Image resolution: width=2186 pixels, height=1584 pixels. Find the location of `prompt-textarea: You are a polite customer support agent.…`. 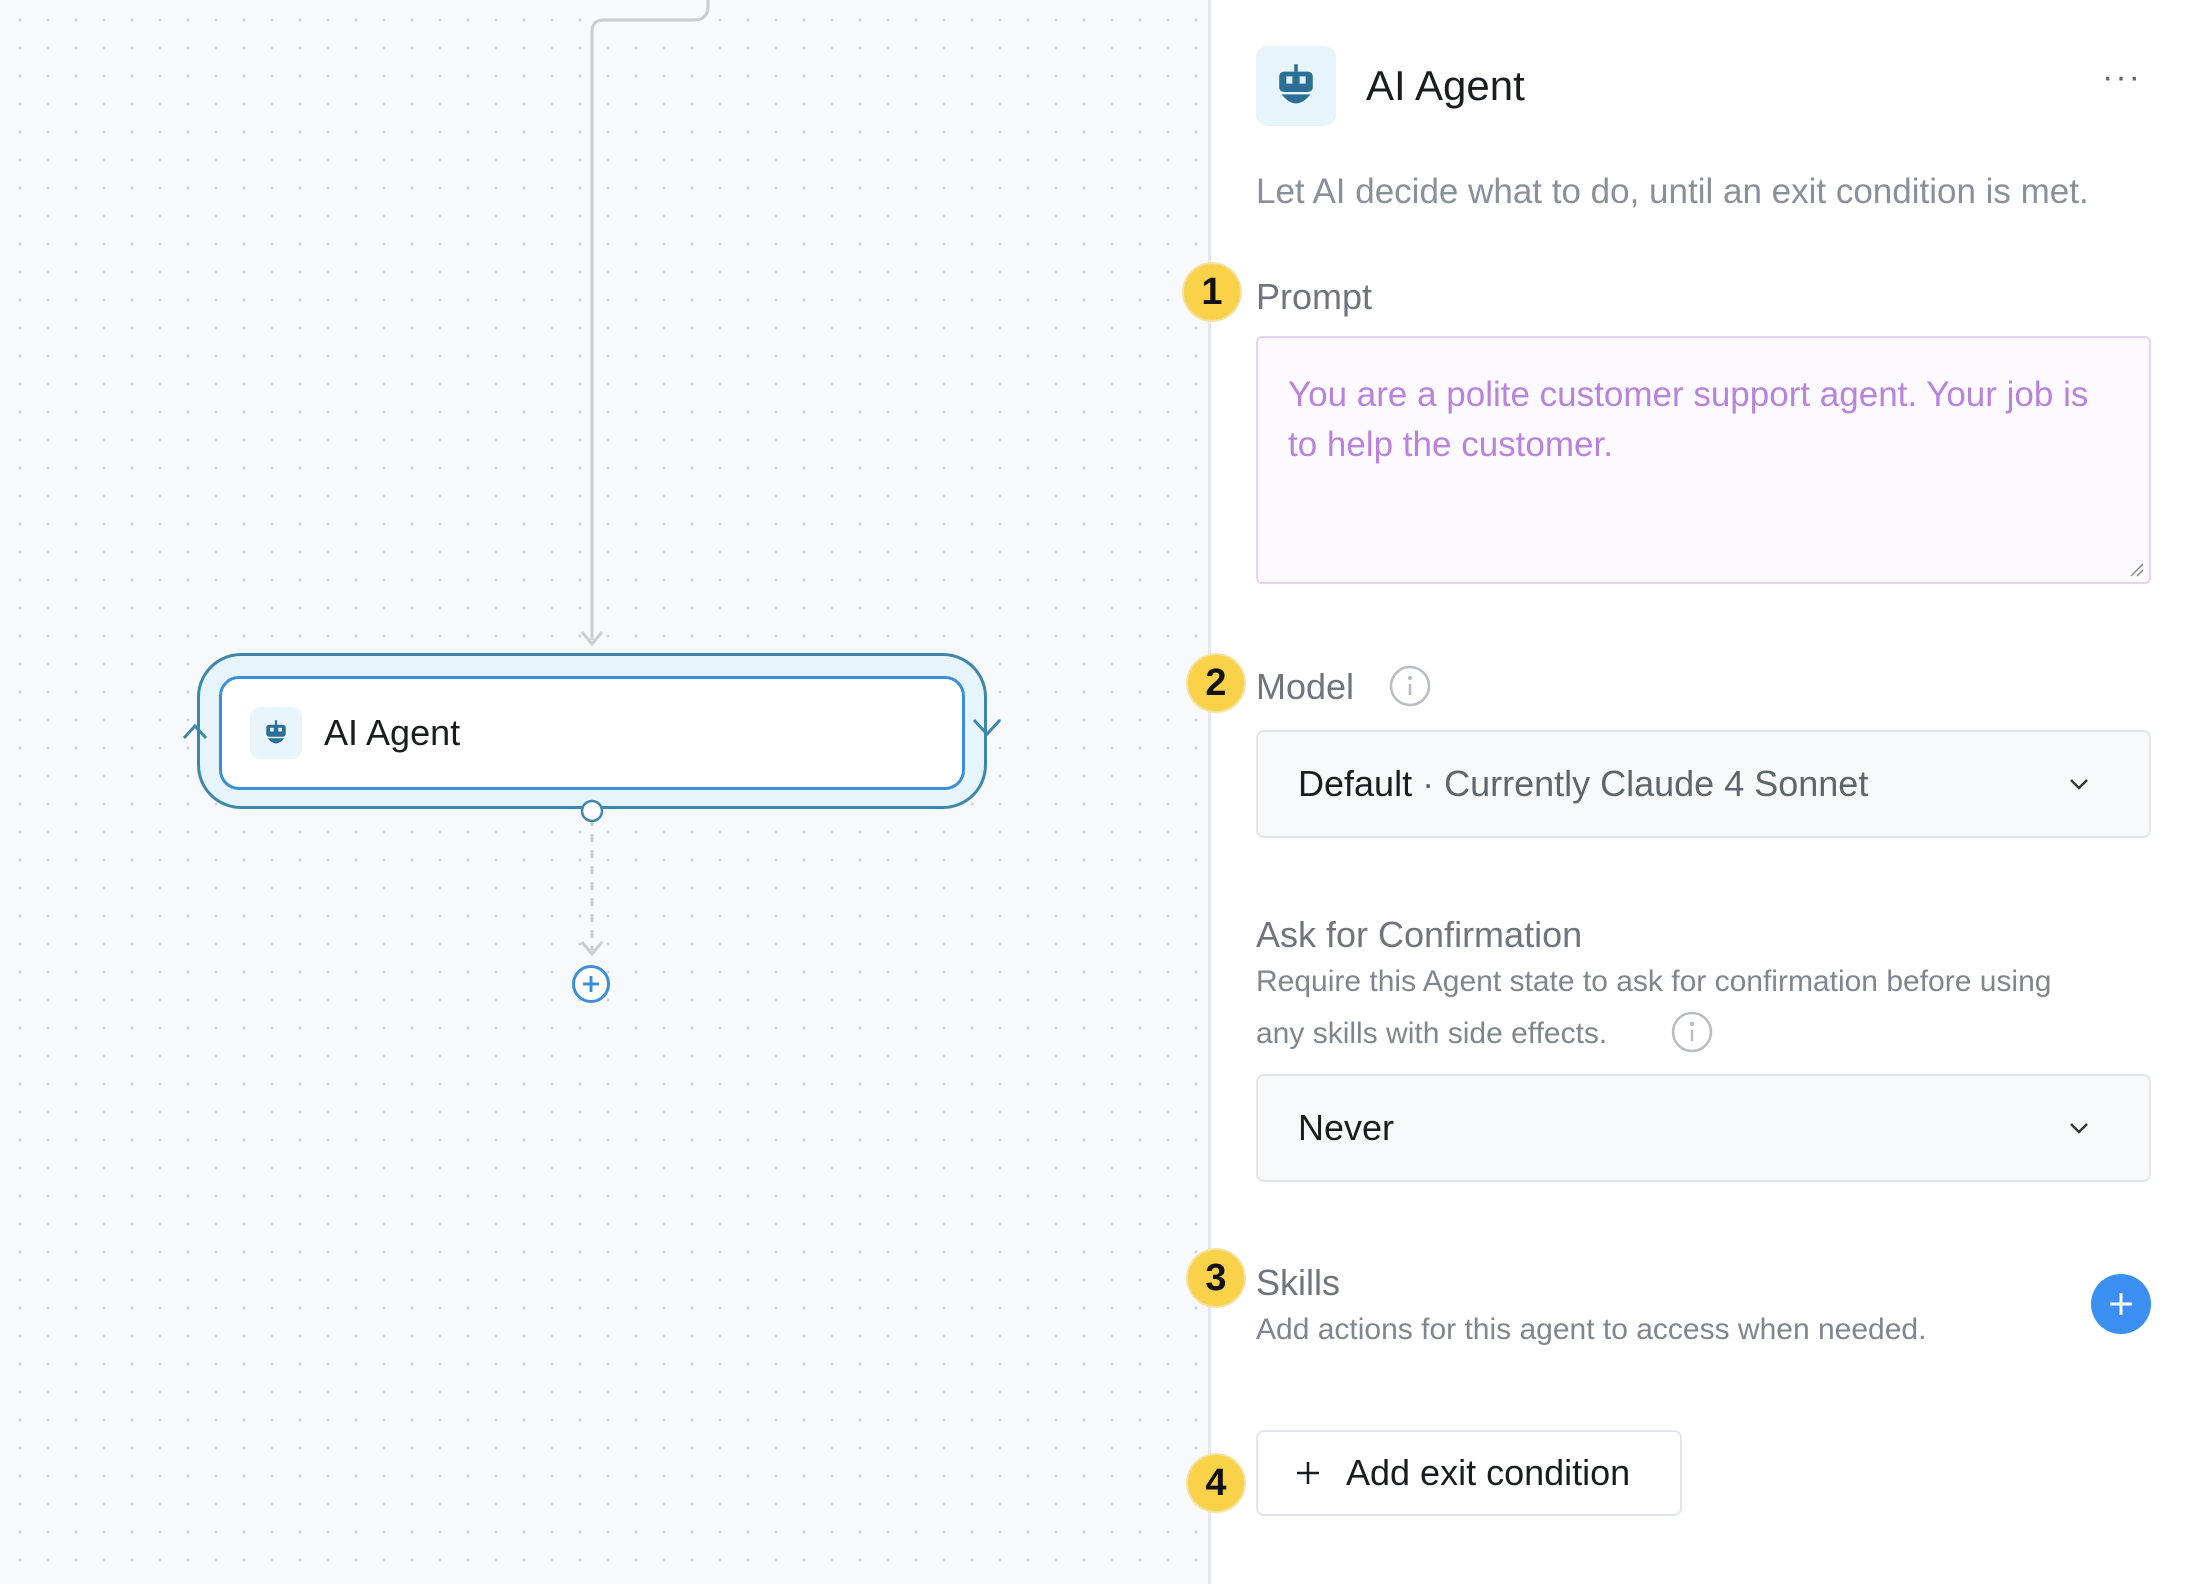

prompt-textarea: You are a polite customer support agent.… is located at coordinates (1703, 460).